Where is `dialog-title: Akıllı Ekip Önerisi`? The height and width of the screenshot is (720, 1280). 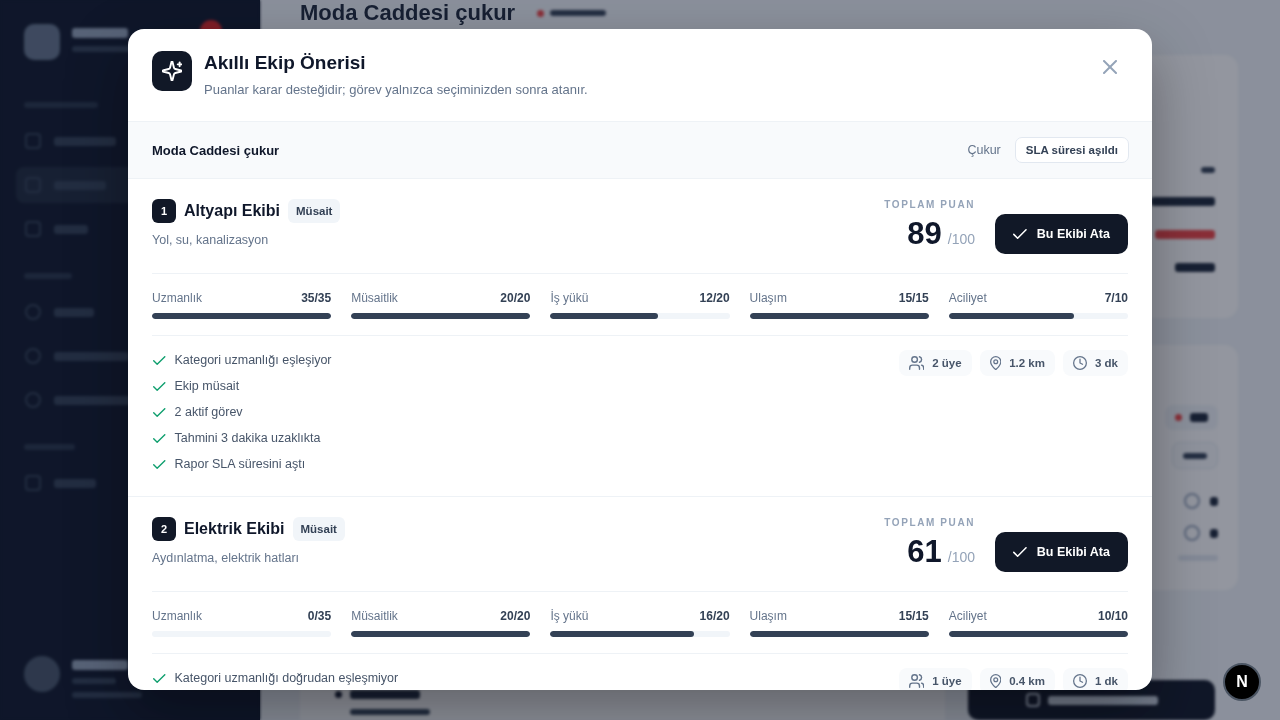
dialog-title: Akıllı Ekip Önerisi is located at coordinates (285, 63).